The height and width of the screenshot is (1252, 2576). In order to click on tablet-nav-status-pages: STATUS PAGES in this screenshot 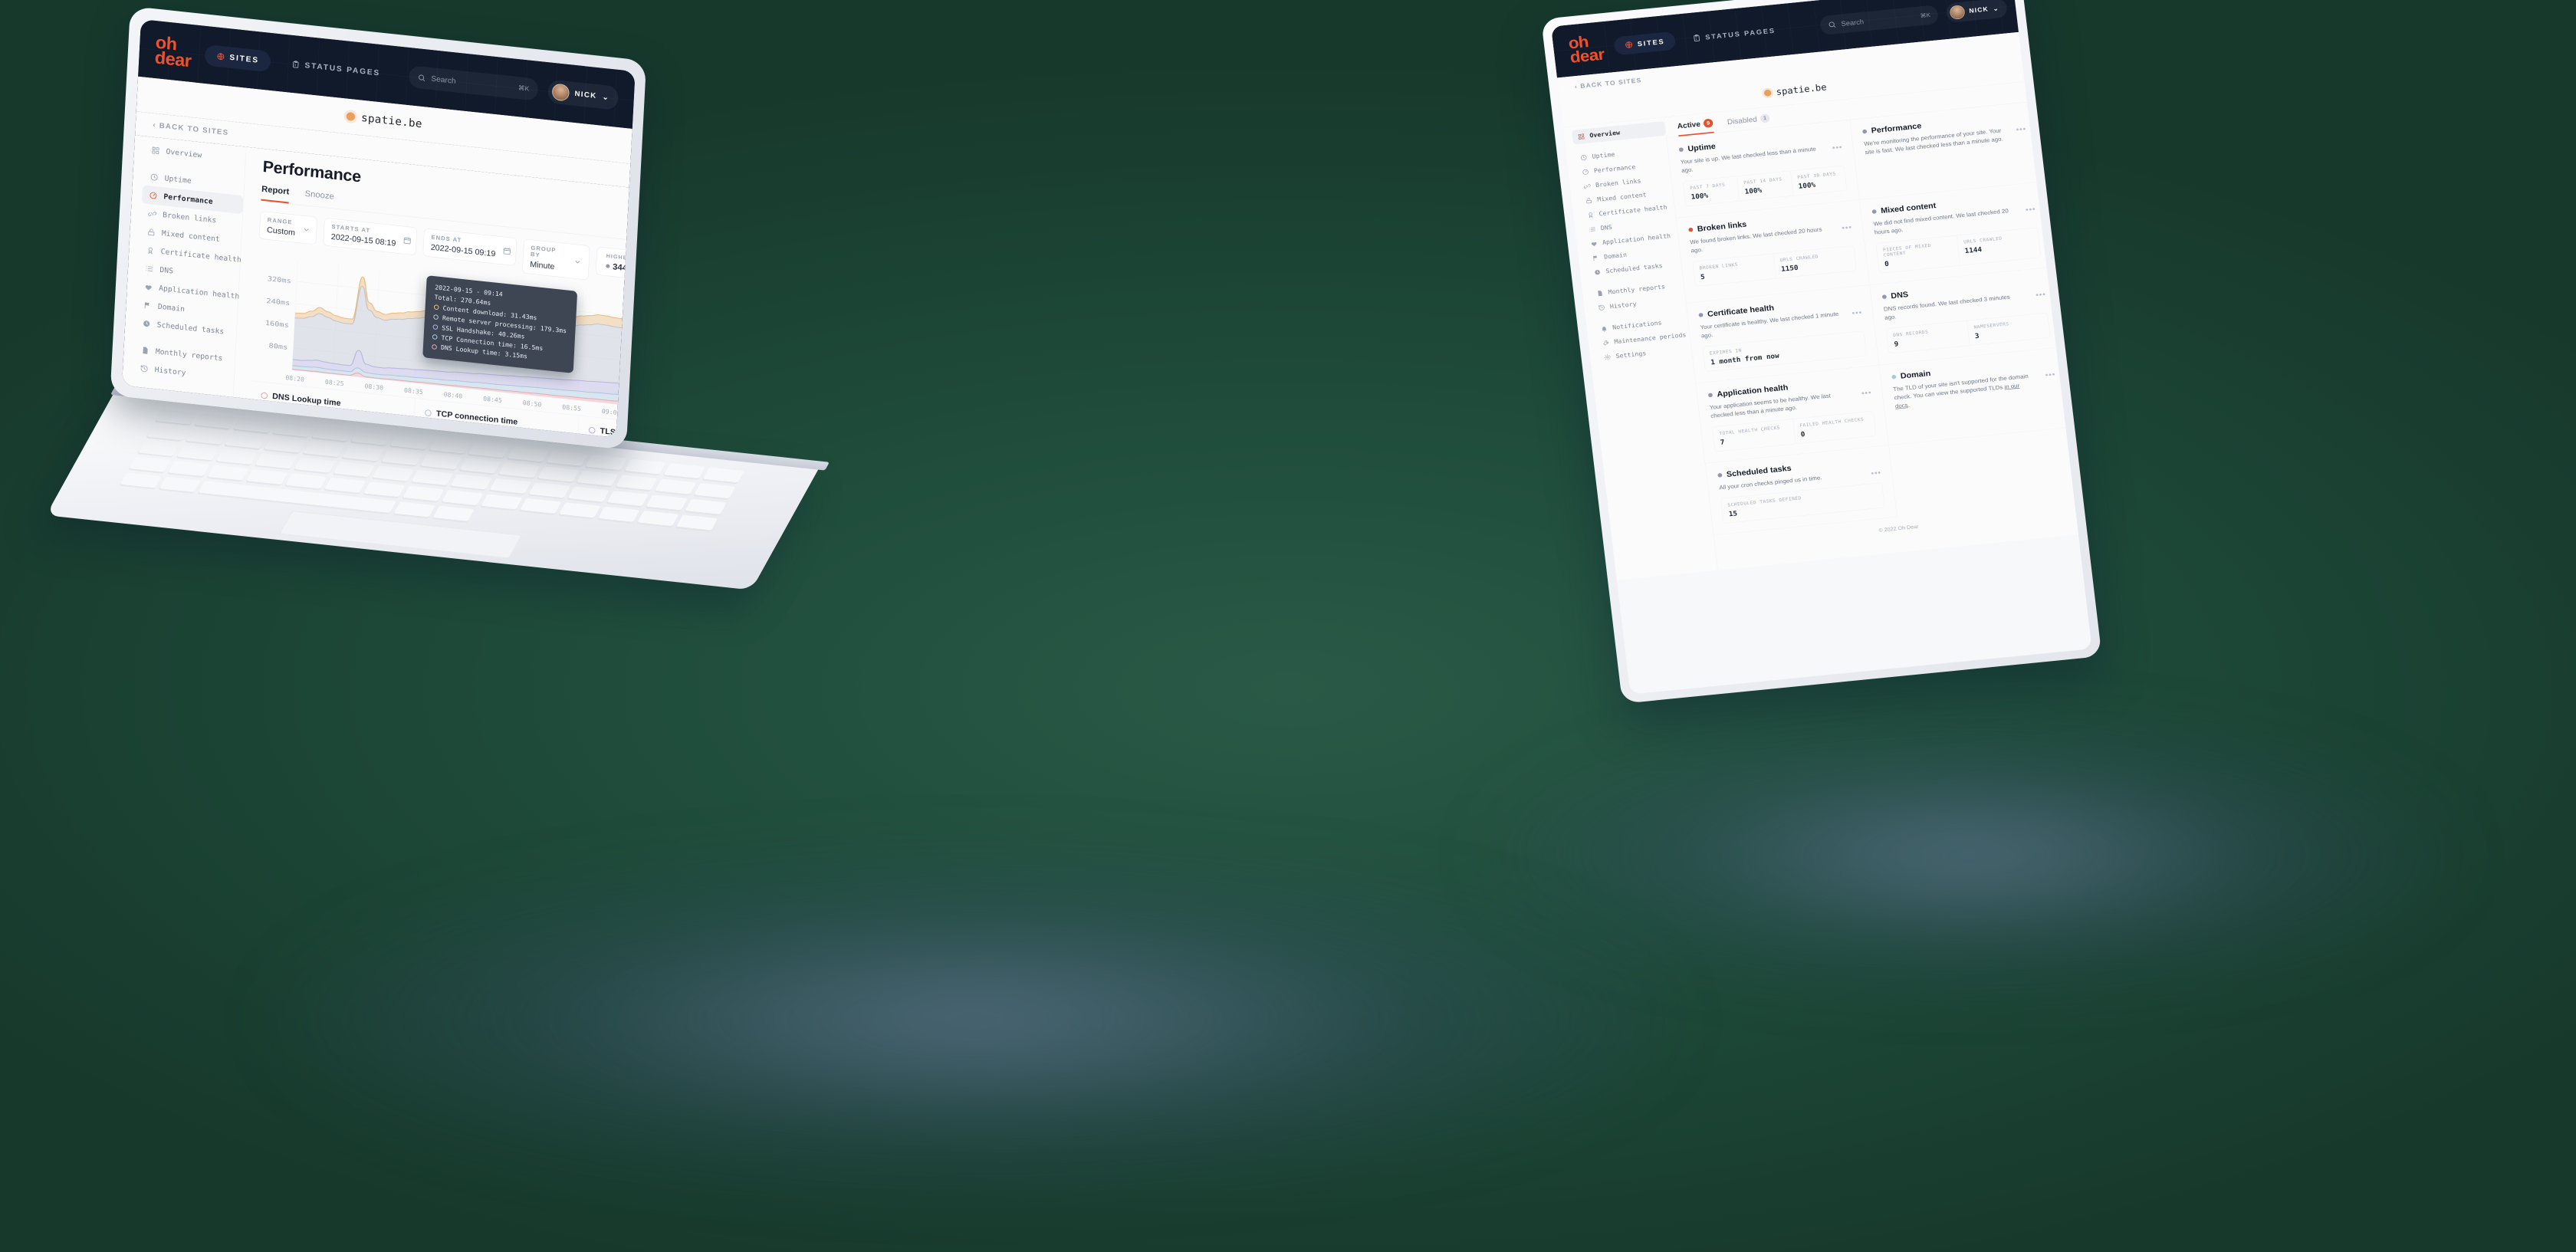, I will do `click(1734, 34)`.